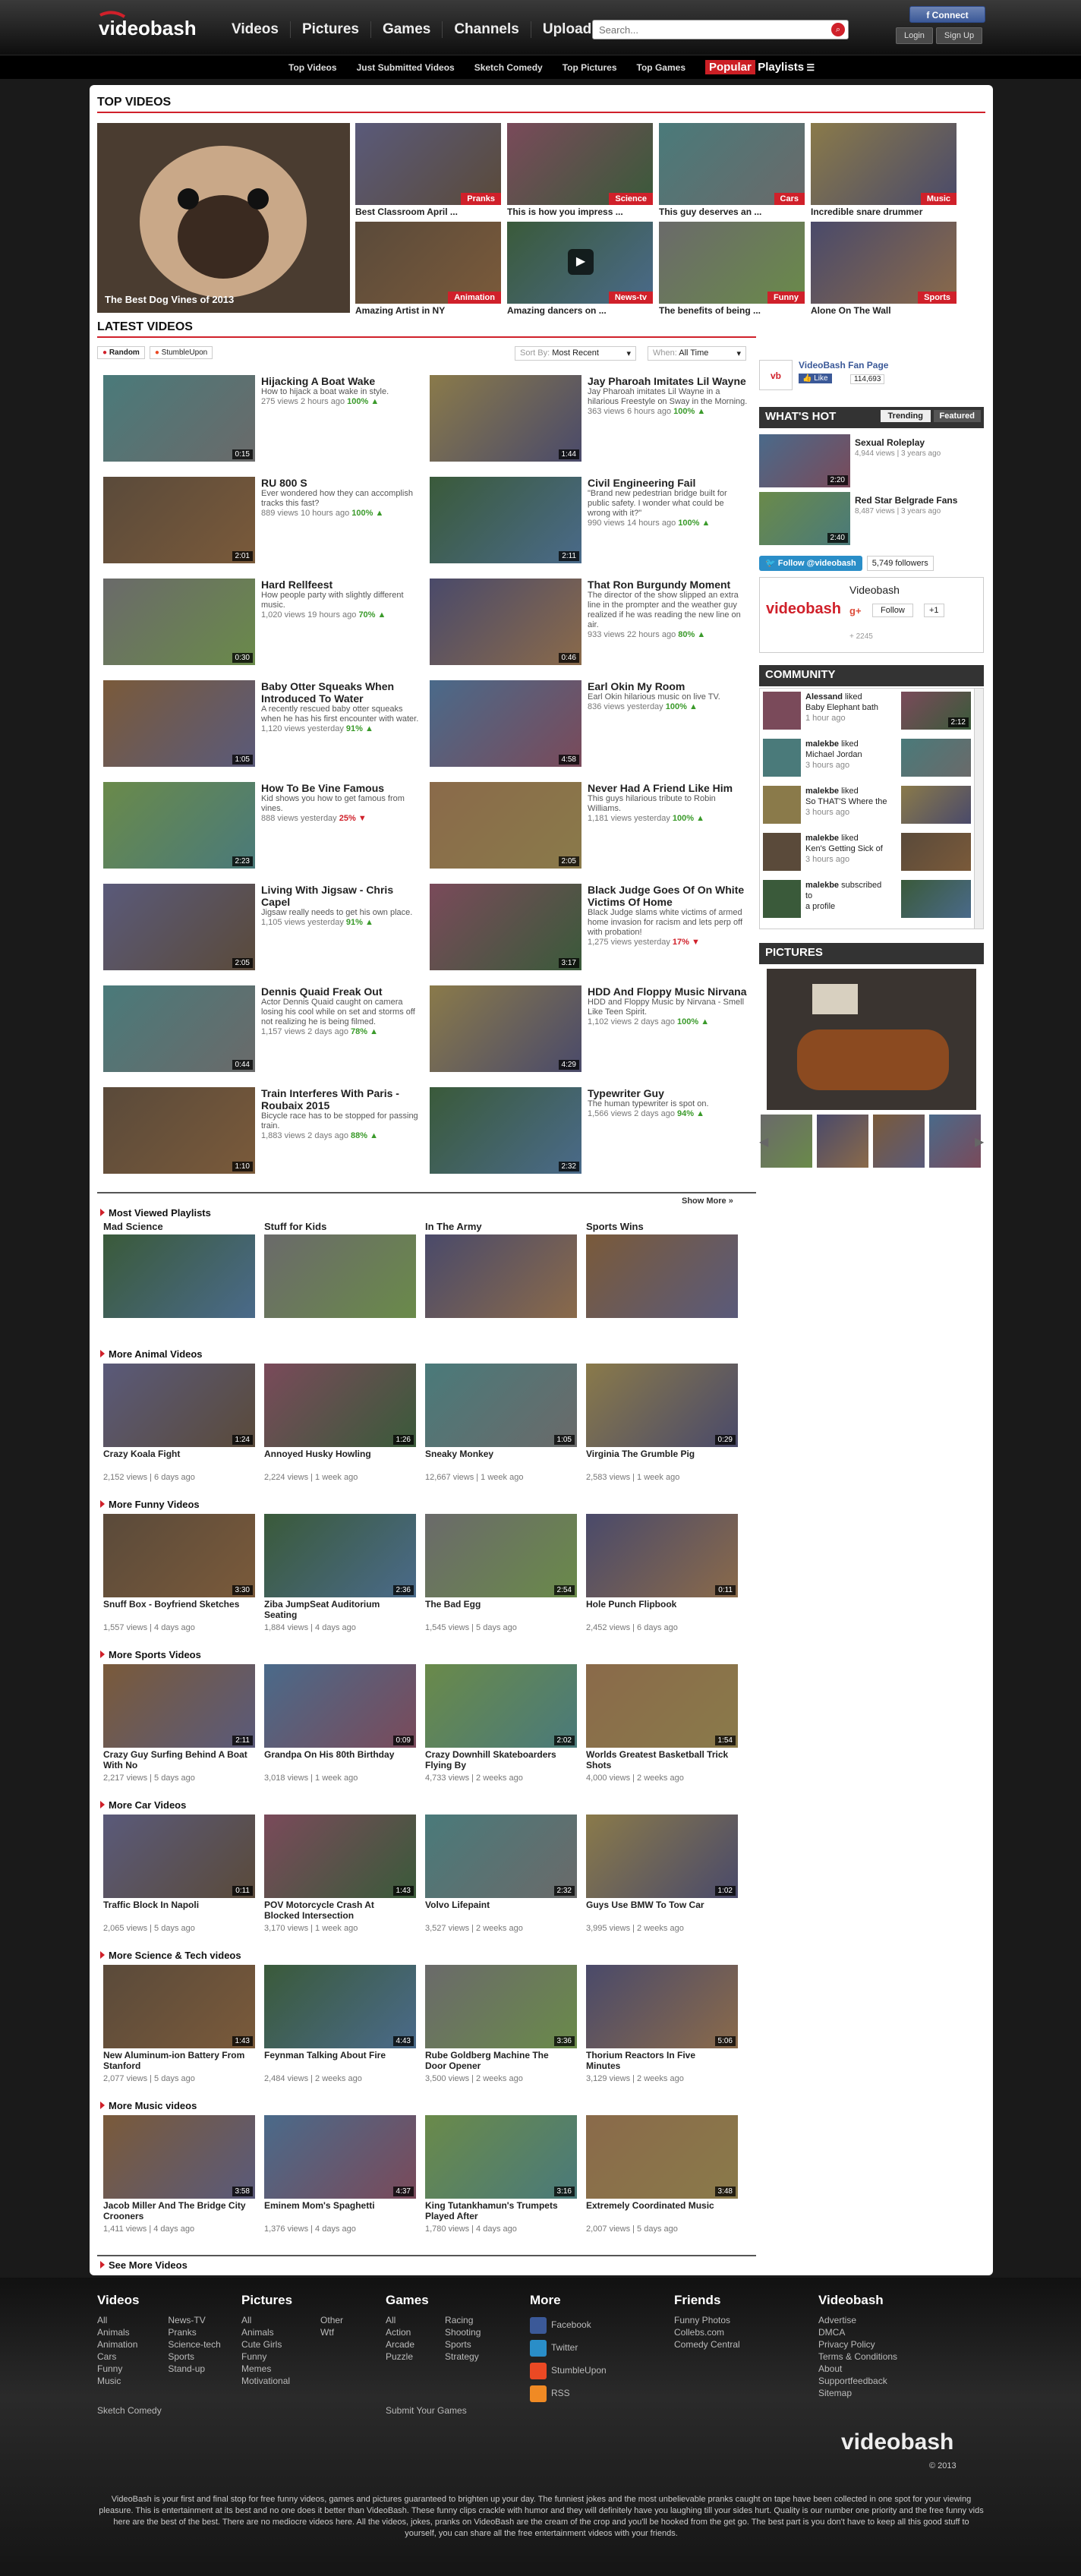 The height and width of the screenshot is (2576, 1081). Describe the element at coordinates (506, 1028) in the screenshot. I see `latest-video-thumb: 4:29` at that location.